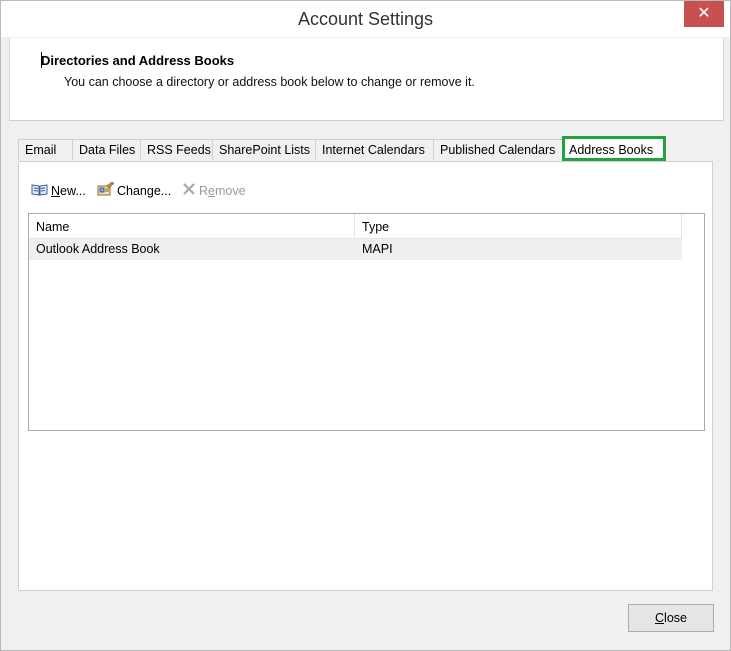  What do you see at coordinates (498, 149) in the screenshot?
I see `tab-published-calendars: Published Calendars` at bounding box center [498, 149].